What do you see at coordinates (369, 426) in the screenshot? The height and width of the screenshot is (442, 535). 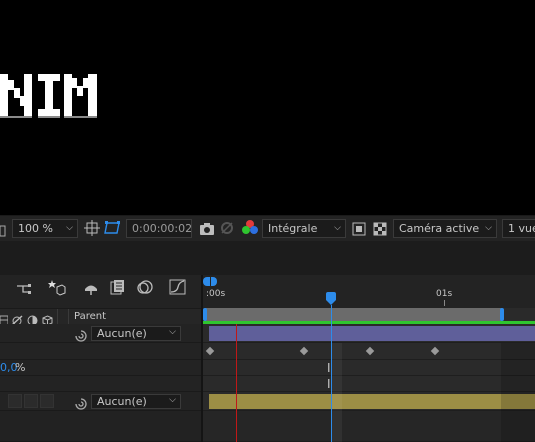 I see `empty-track-area` at bounding box center [369, 426].